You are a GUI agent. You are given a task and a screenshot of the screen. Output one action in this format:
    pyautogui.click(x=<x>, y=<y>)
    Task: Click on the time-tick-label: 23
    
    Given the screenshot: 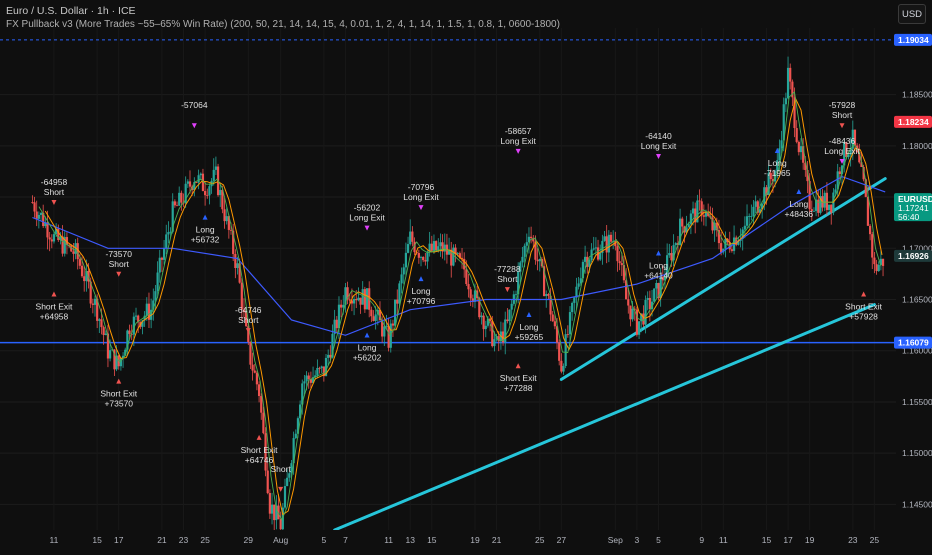 What is the action you would take?
    pyautogui.click(x=853, y=540)
    